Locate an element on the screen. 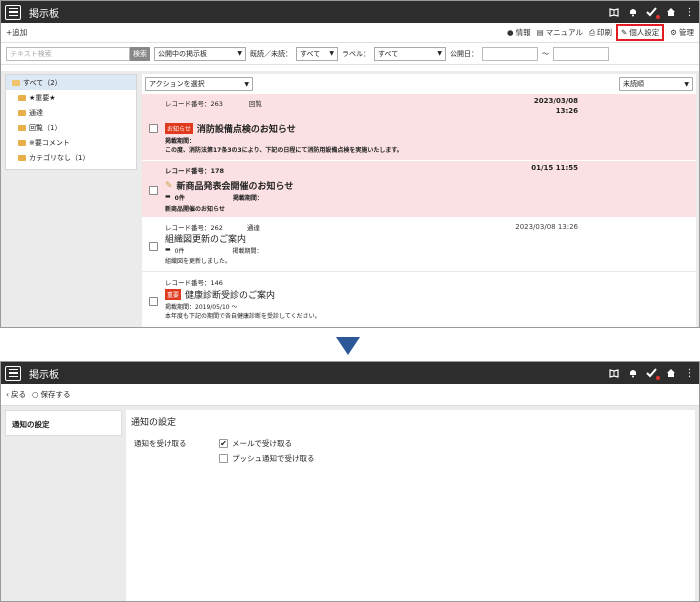 This screenshot has height=602, width=700. receive-label: 通知を受け取る is located at coordinates (160, 443).